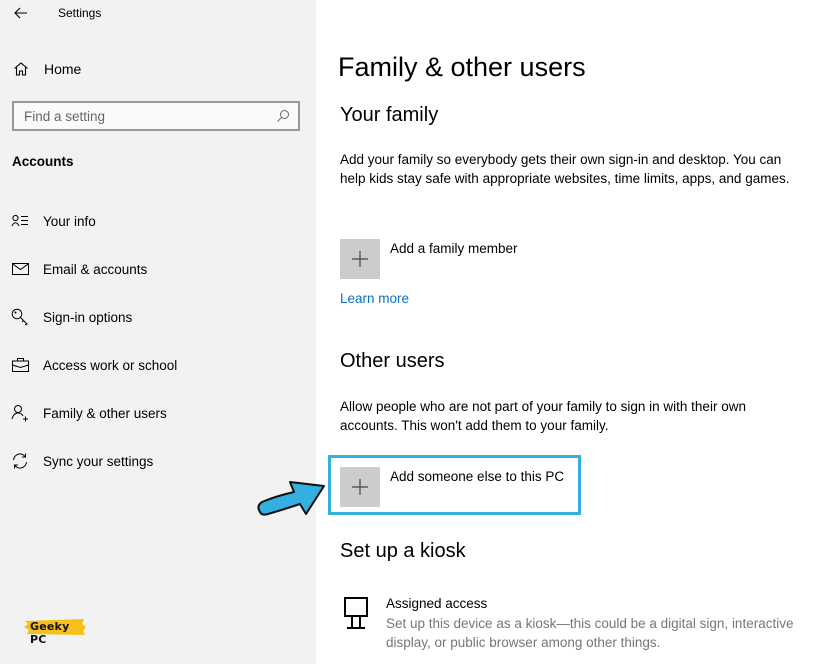  What do you see at coordinates (143, 116) in the screenshot?
I see `search-input` at bounding box center [143, 116].